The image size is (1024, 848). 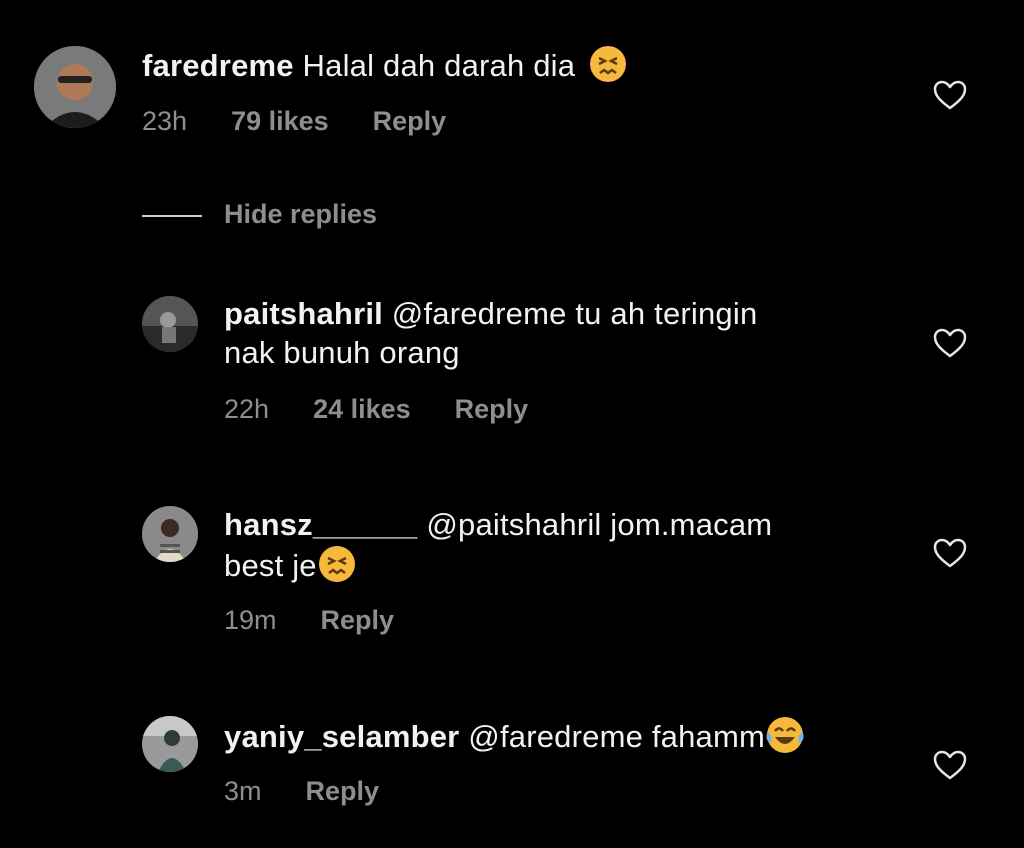 What do you see at coordinates (172, 216) in the screenshot?
I see `hide-replies-divider` at bounding box center [172, 216].